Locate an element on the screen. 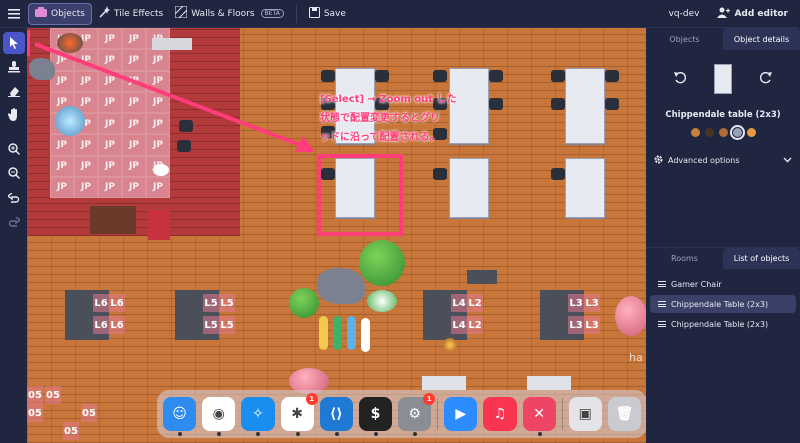  panel-tabs: Objects Object details is located at coordinates (723, 39).